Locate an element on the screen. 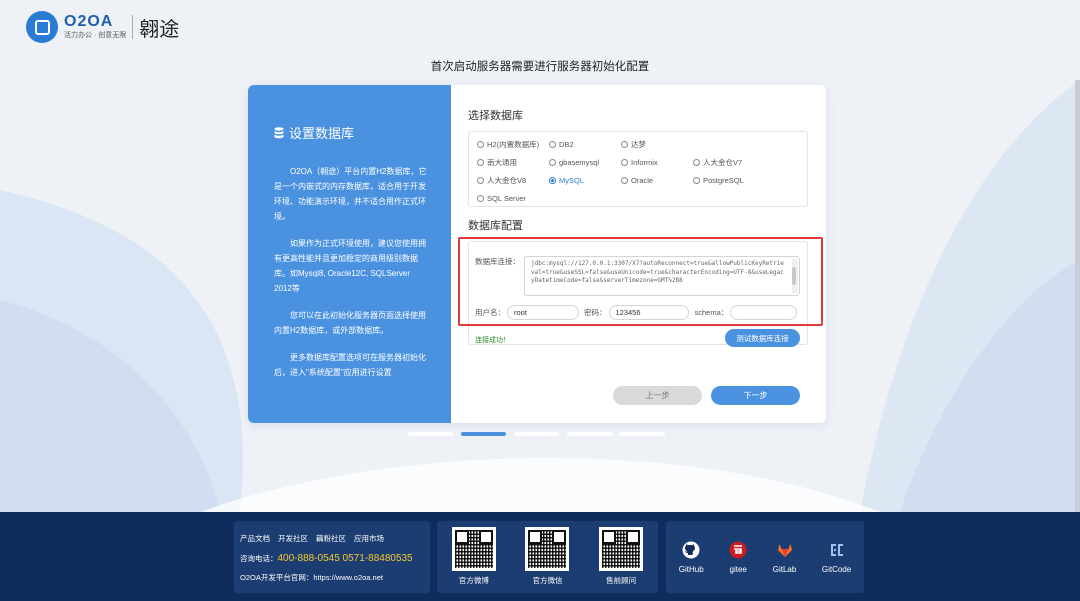 The image size is (1080, 601). qr-label-wechat: 官方微信 is located at coordinates (547, 580).